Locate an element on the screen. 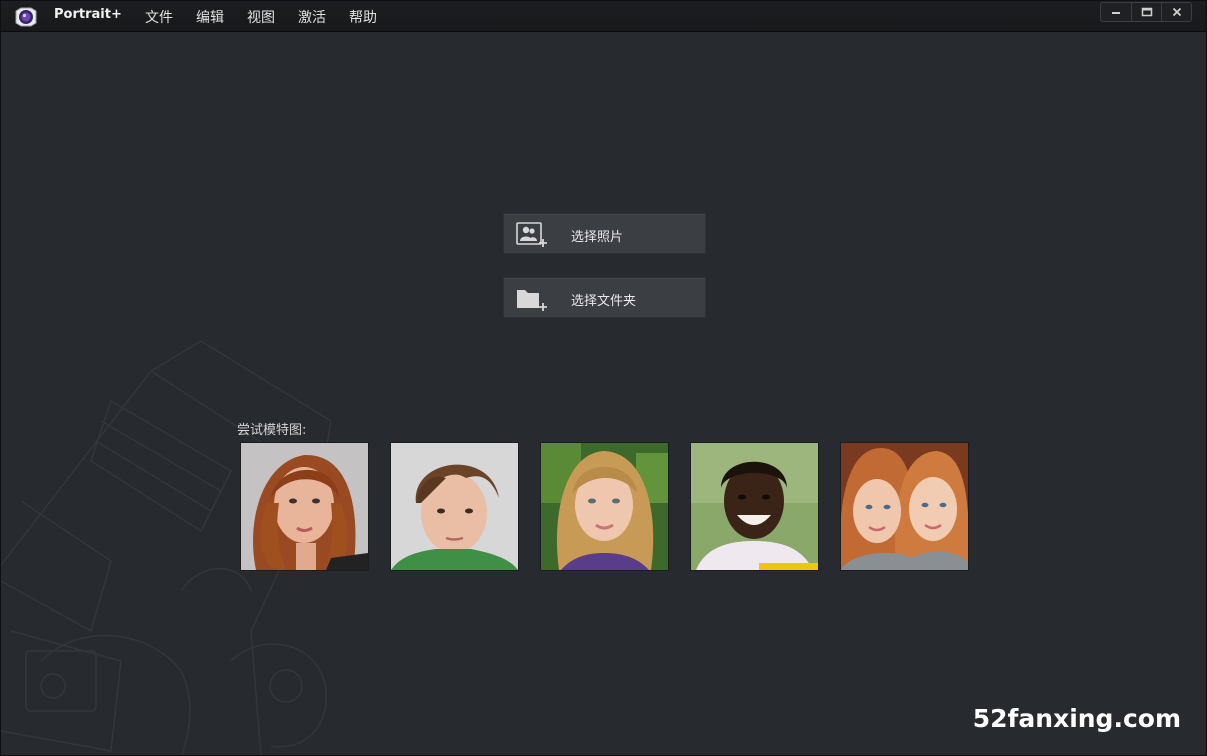 Image resolution: width=1207 pixels, height=756 pixels. select-photo-label: 选择照片 is located at coordinates (597, 237).